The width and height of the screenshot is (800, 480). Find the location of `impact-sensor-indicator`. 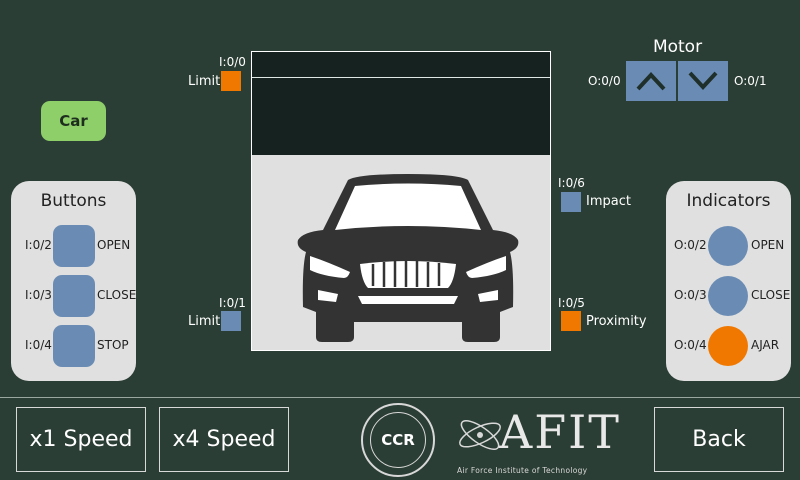

impact-sensor-indicator is located at coordinates (571, 202).